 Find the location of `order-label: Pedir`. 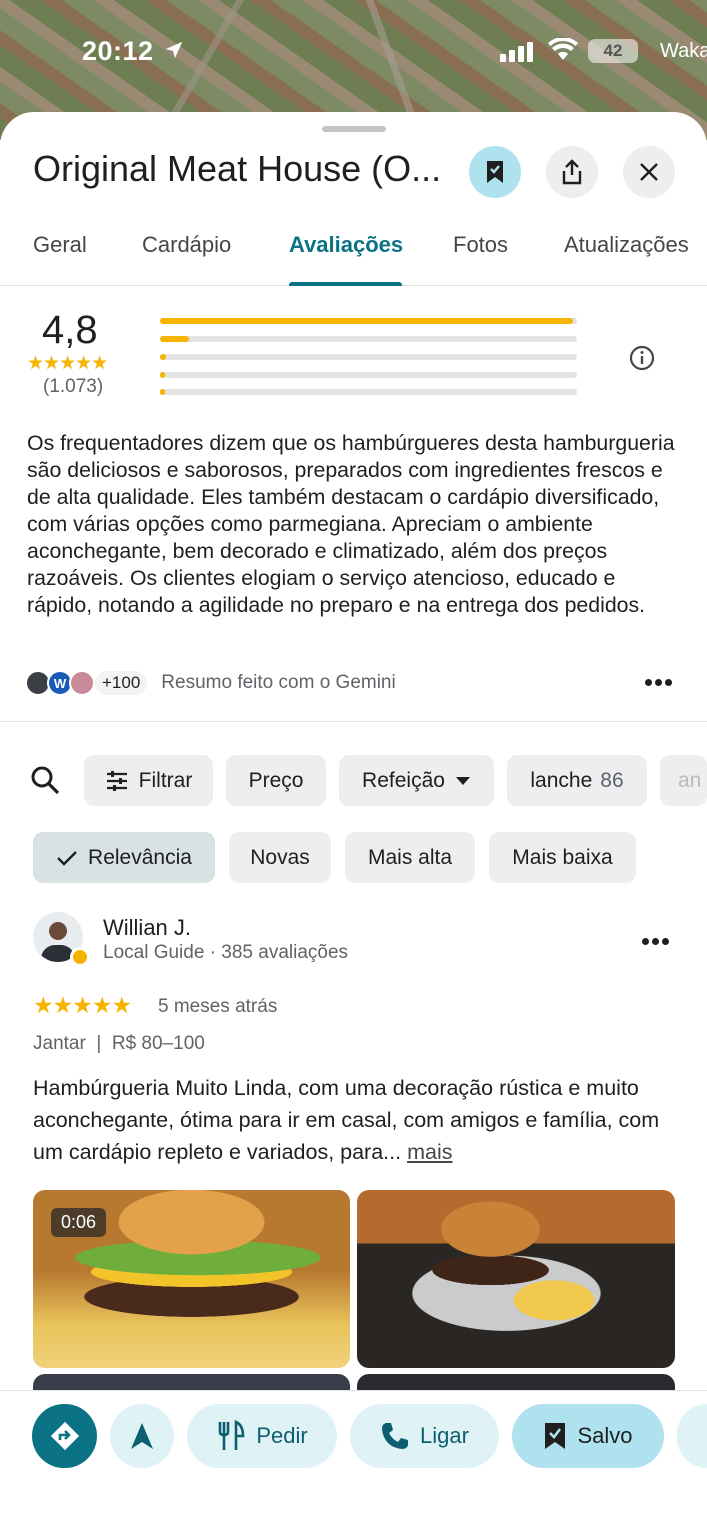

order-label: Pedir is located at coordinates (282, 1435).